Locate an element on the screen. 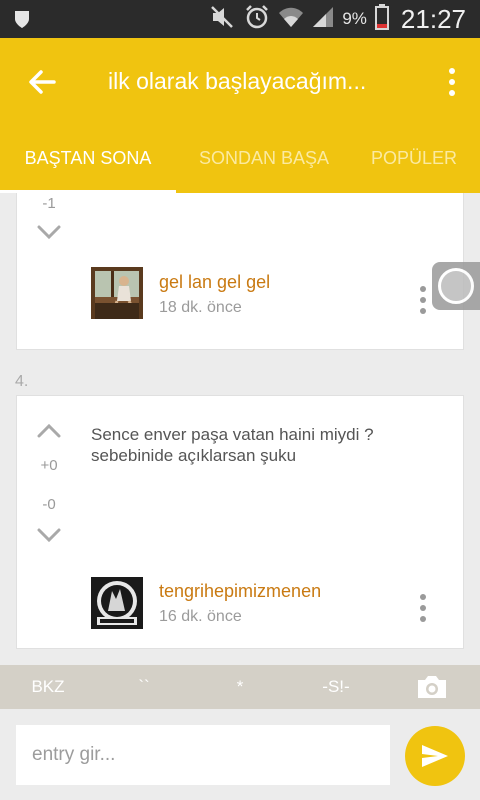 Image resolution: width=480 pixels, height=800 pixels. downvote-count: -1 is located at coordinates (49, 203).